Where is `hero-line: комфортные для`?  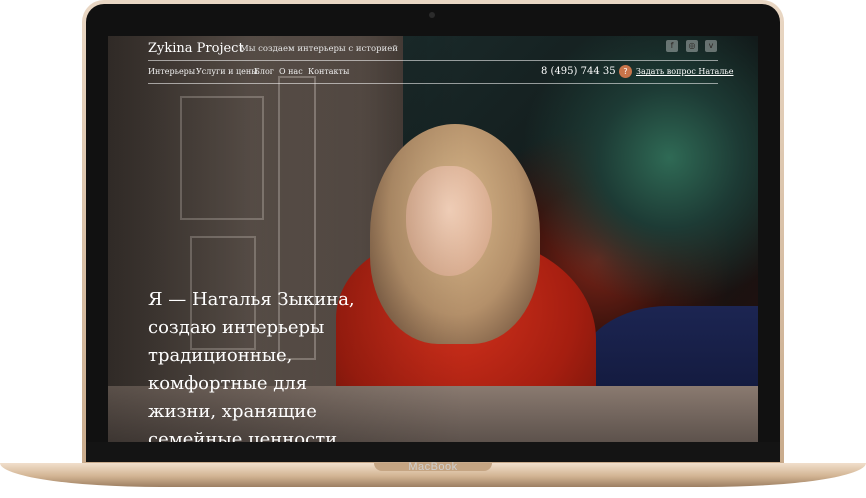 hero-line: комфортные для is located at coordinates (228, 383).